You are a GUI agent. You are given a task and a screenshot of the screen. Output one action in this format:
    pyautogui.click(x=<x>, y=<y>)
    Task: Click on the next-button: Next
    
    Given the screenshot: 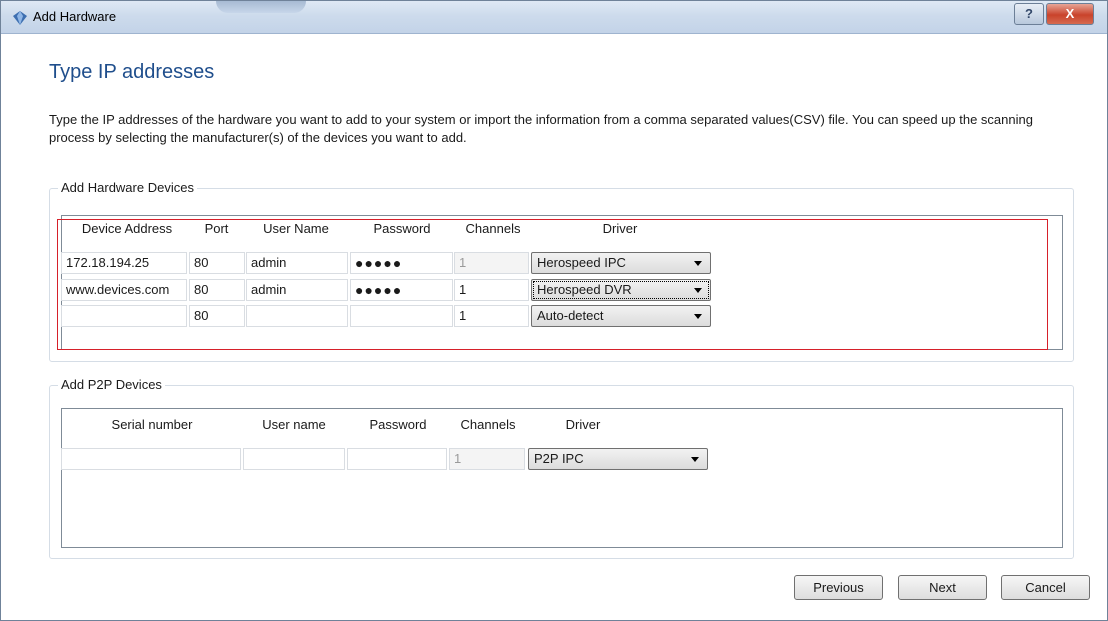 What is the action you would take?
    pyautogui.click(x=942, y=587)
    